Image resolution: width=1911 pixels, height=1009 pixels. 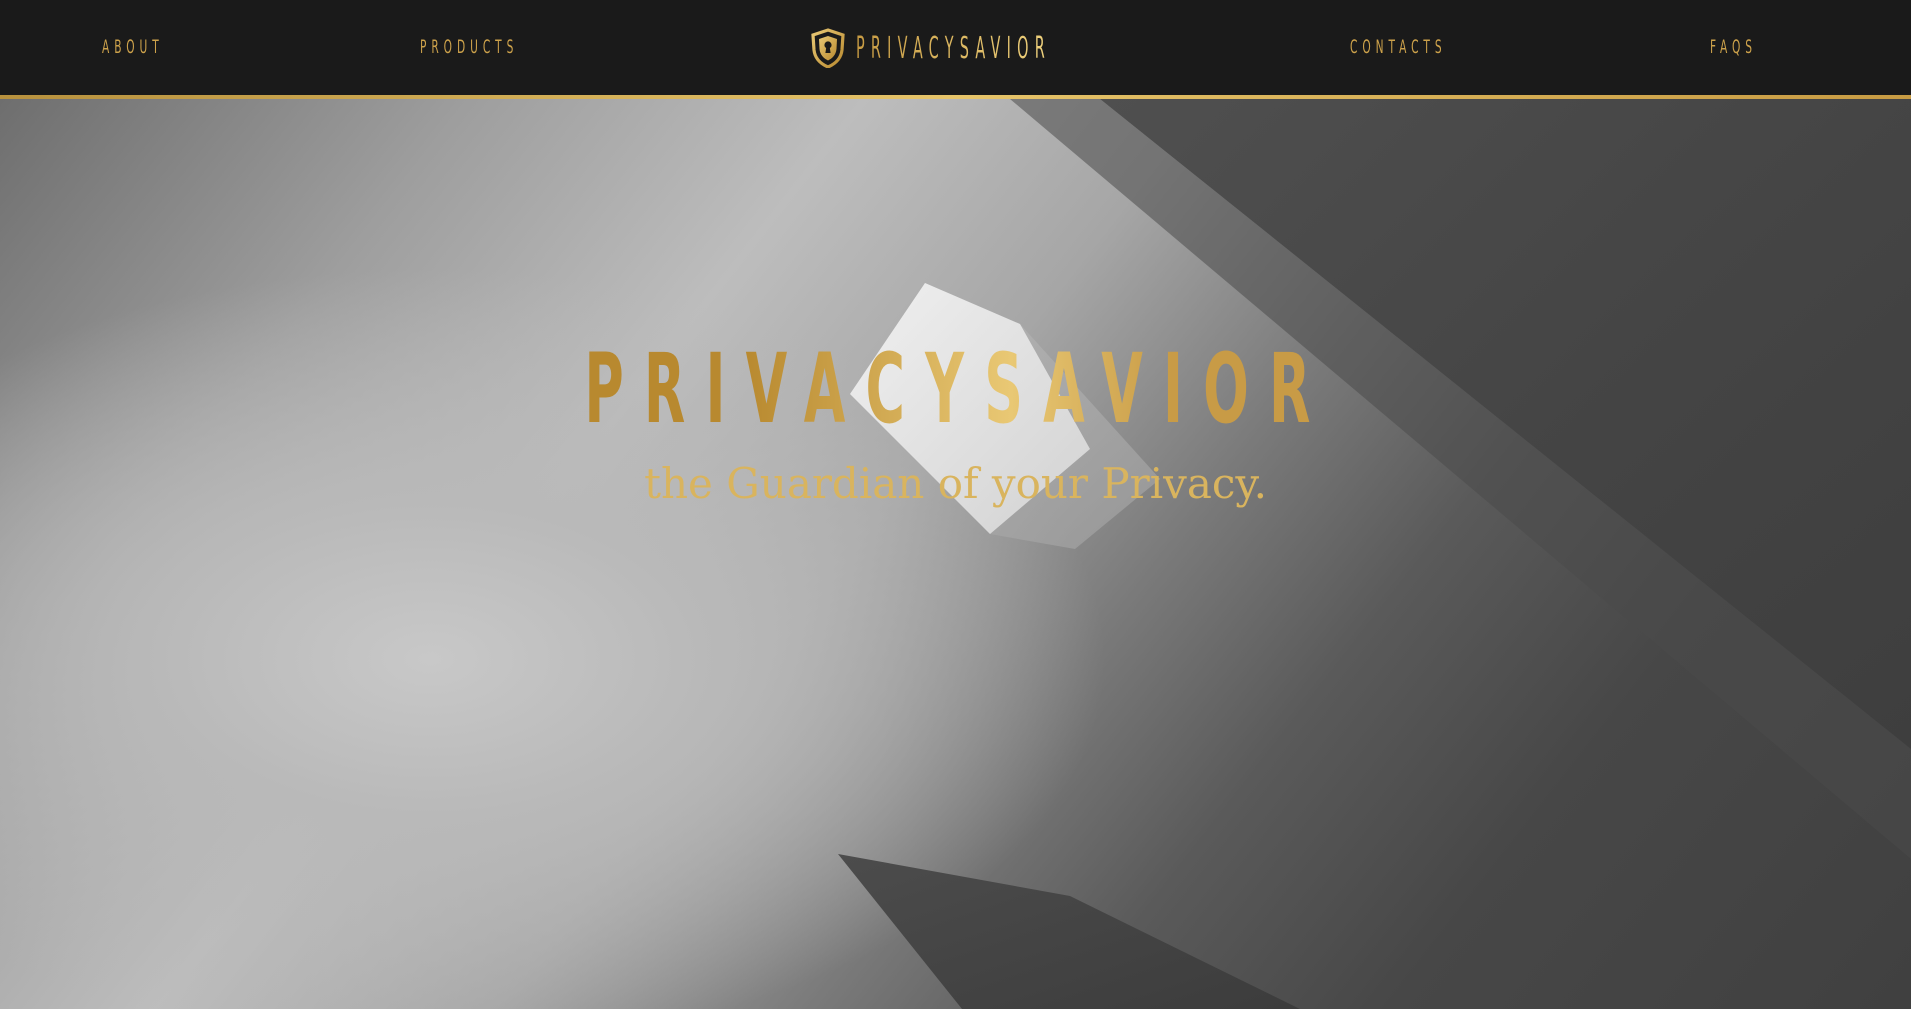 What do you see at coordinates (1398, 47) in the screenshot?
I see `nav-link-contacts: CONTACTS` at bounding box center [1398, 47].